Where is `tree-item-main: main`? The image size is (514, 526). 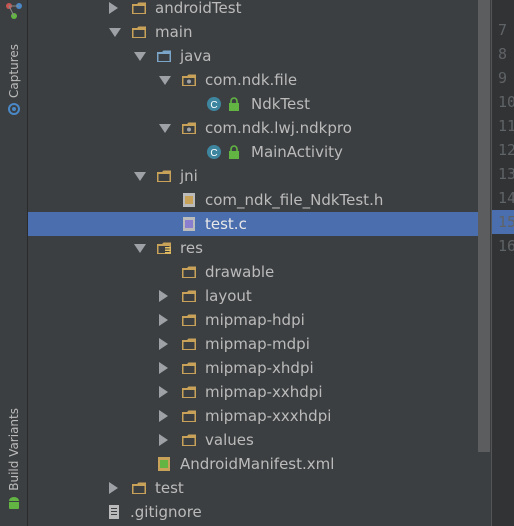 tree-item-main: main is located at coordinates (259, 32).